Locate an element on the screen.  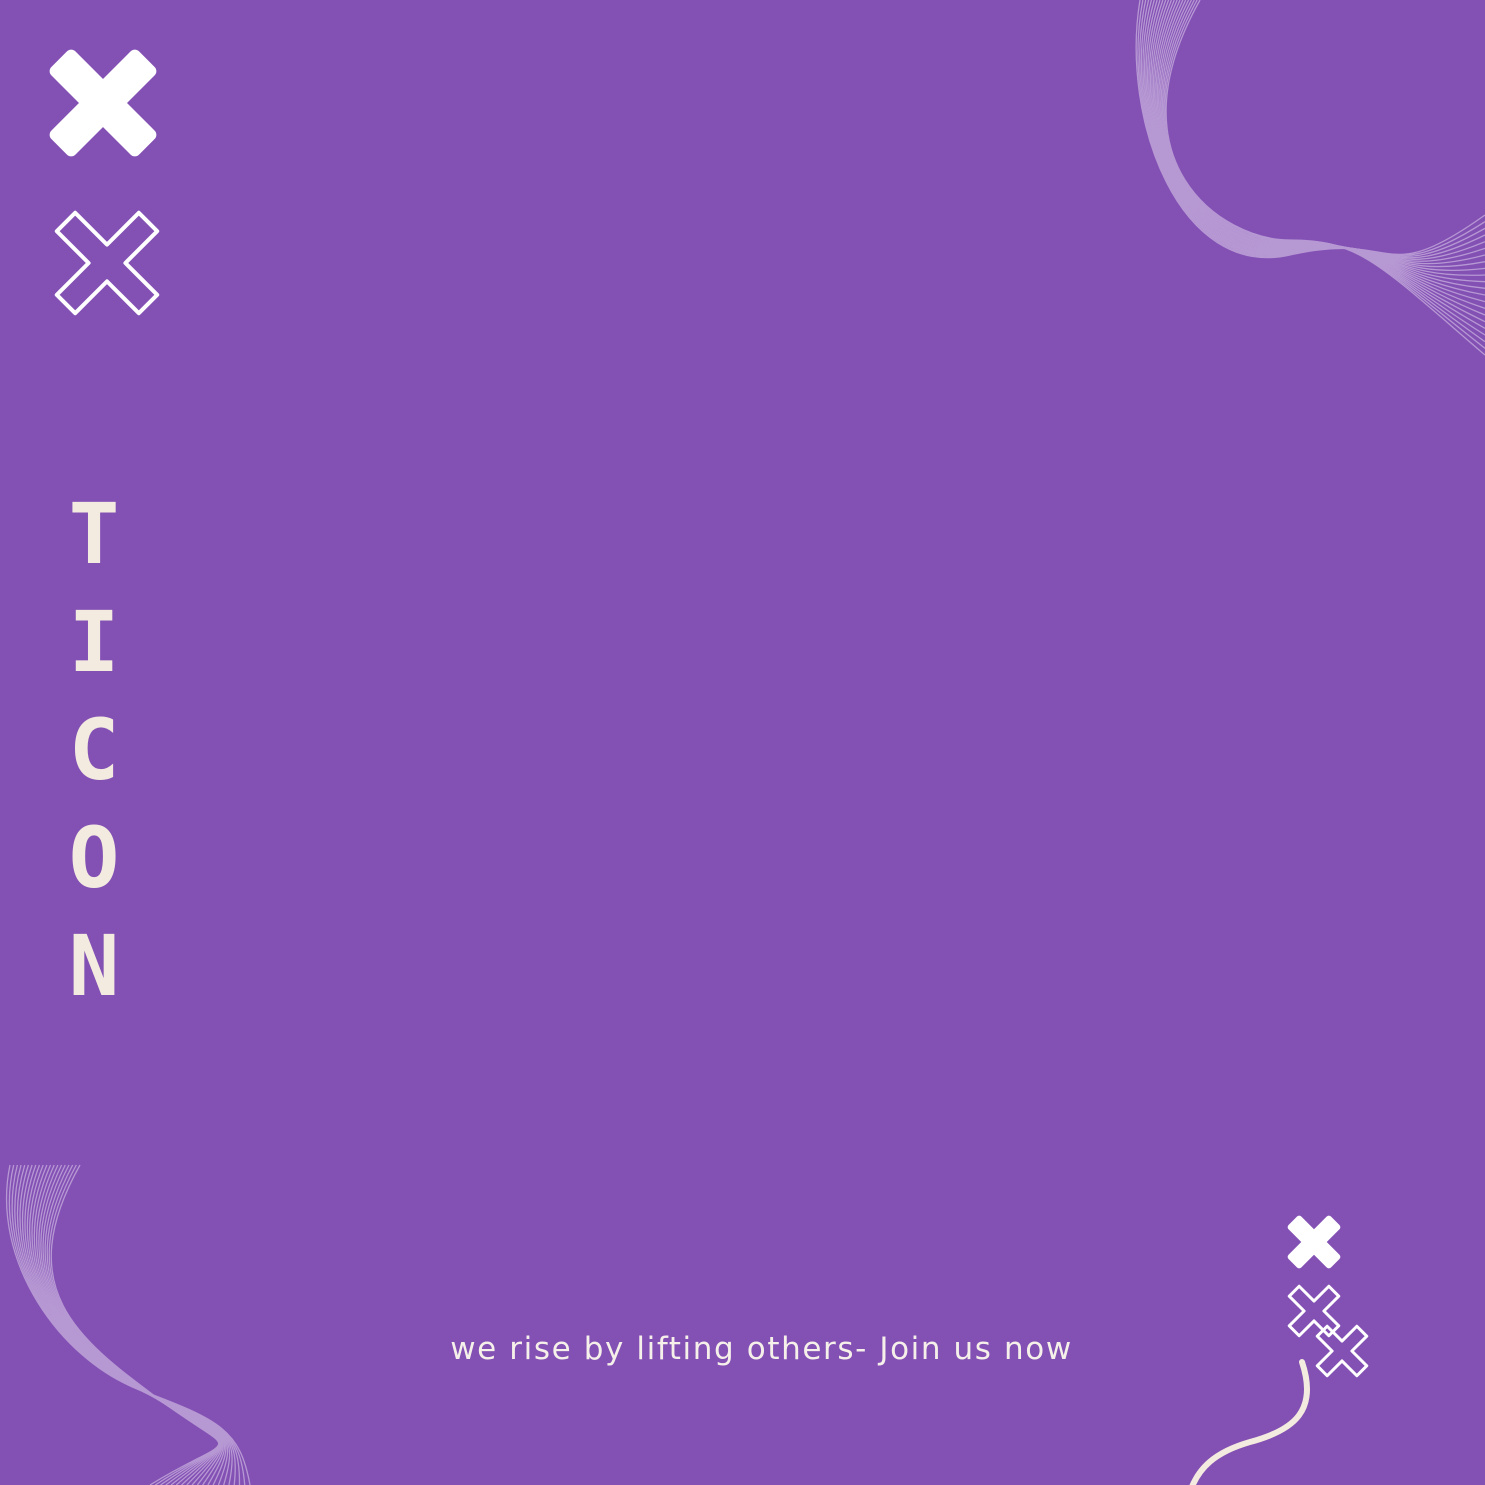
title-letter: N is located at coordinates (94, 966).